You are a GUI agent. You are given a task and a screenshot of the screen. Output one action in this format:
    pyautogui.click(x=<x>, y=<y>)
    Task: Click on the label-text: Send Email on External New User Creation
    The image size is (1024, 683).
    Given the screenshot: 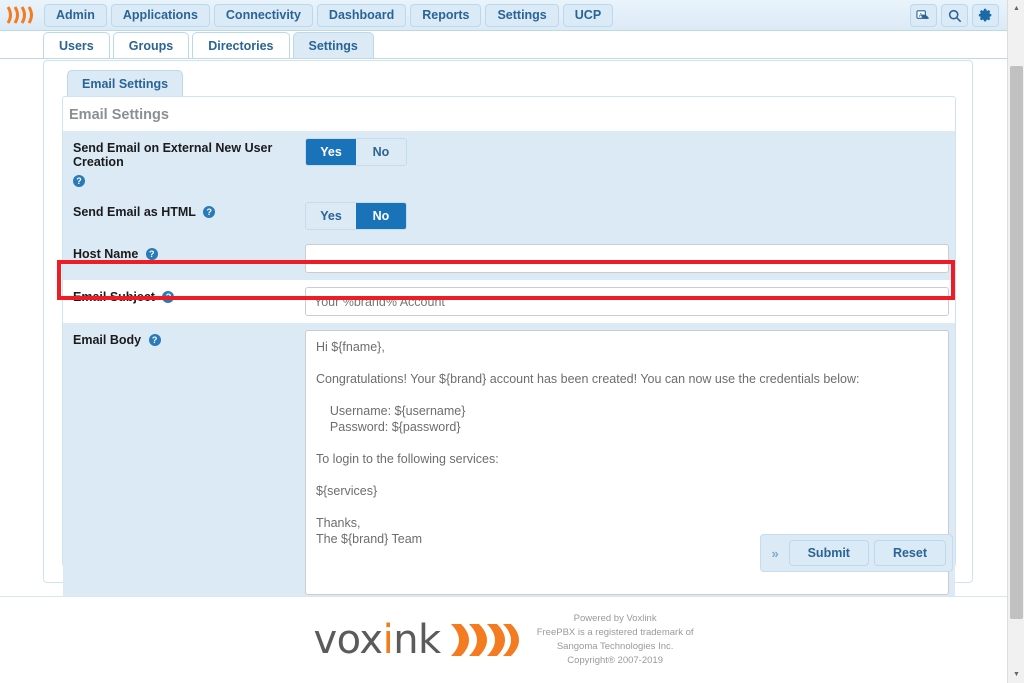 What is the action you would take?
    pyautogui.click(x=173, y=155)
    